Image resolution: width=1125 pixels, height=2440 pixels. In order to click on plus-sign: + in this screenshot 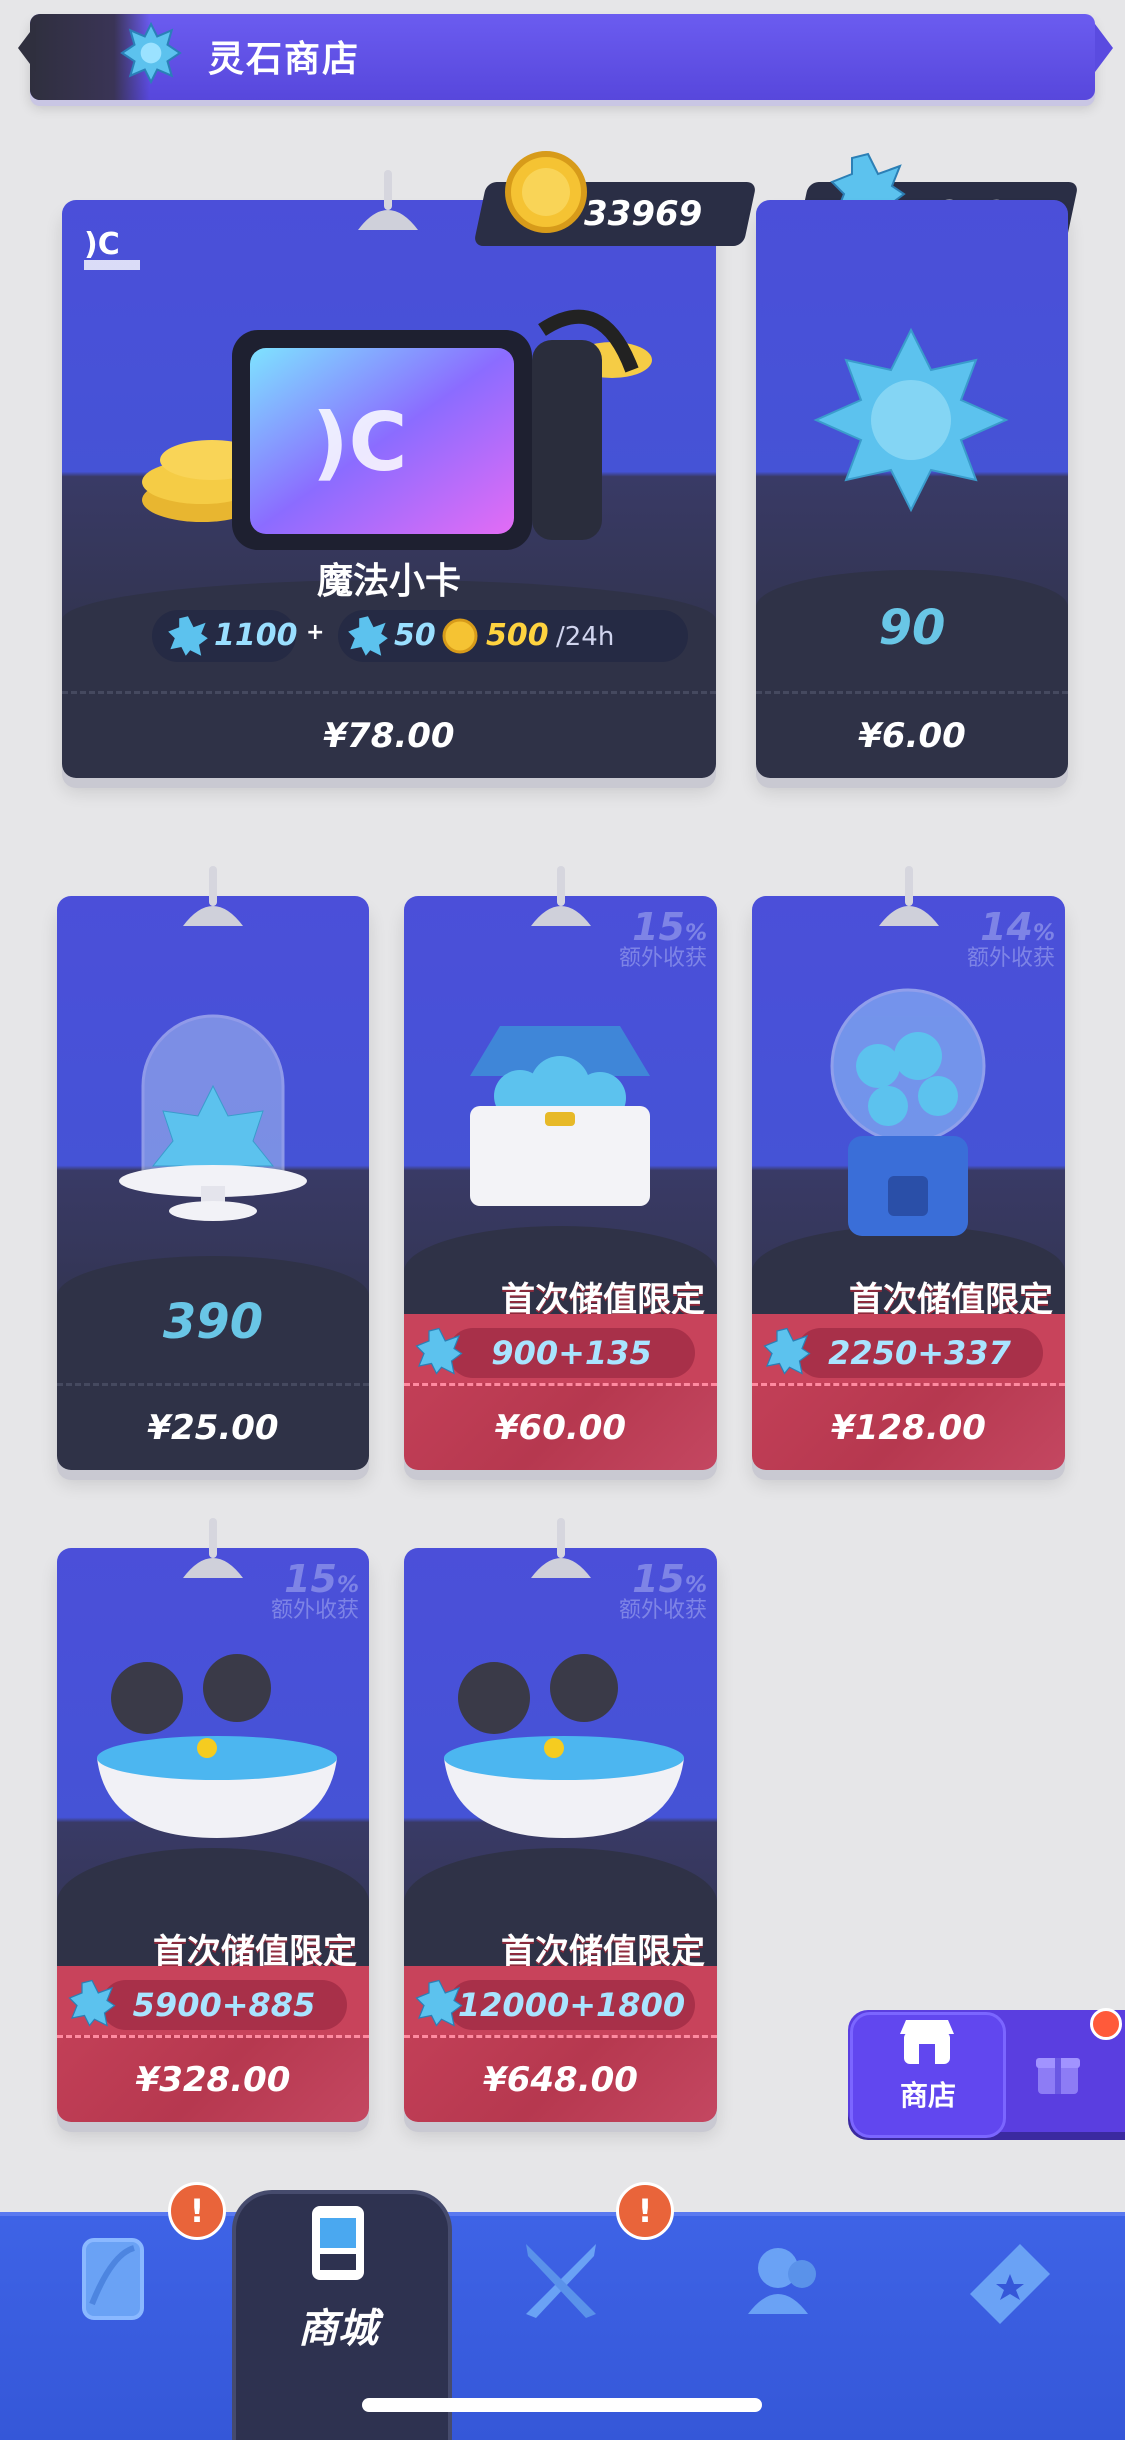, I will do `click(315, 632)`.